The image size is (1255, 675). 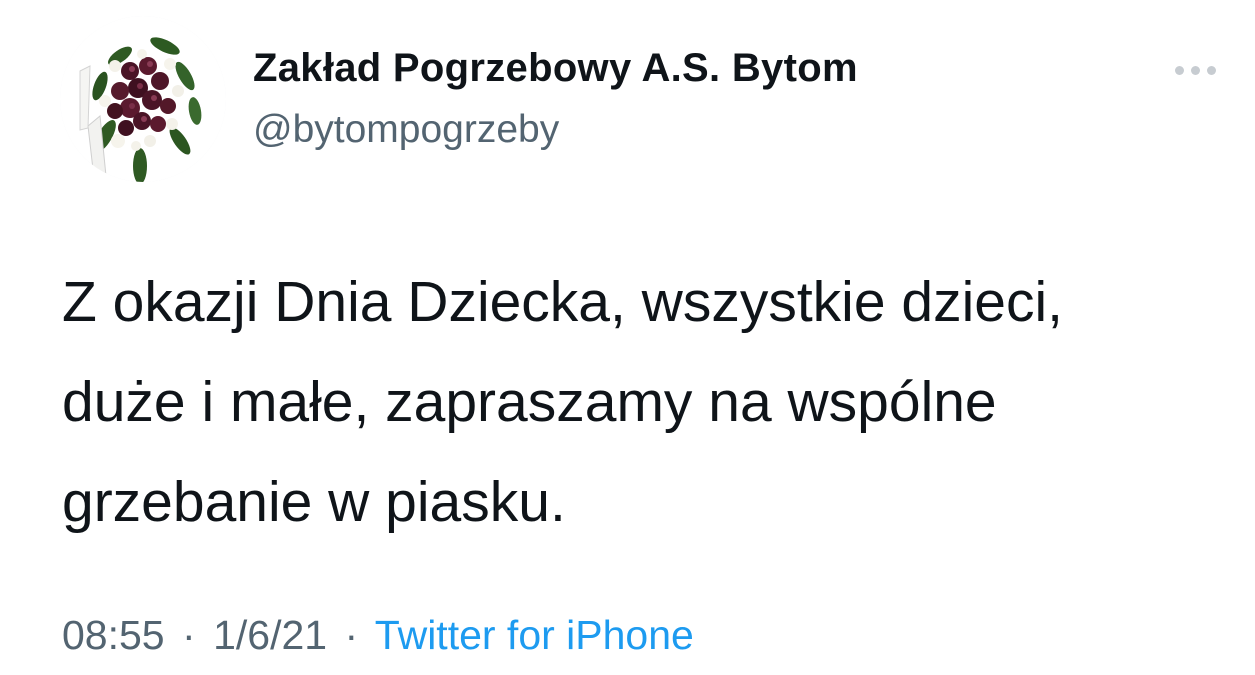 I want to click on tweet-meta: 08:55 · 1/6/21 · Twitter for iPhone, so click(x=378, y=635).